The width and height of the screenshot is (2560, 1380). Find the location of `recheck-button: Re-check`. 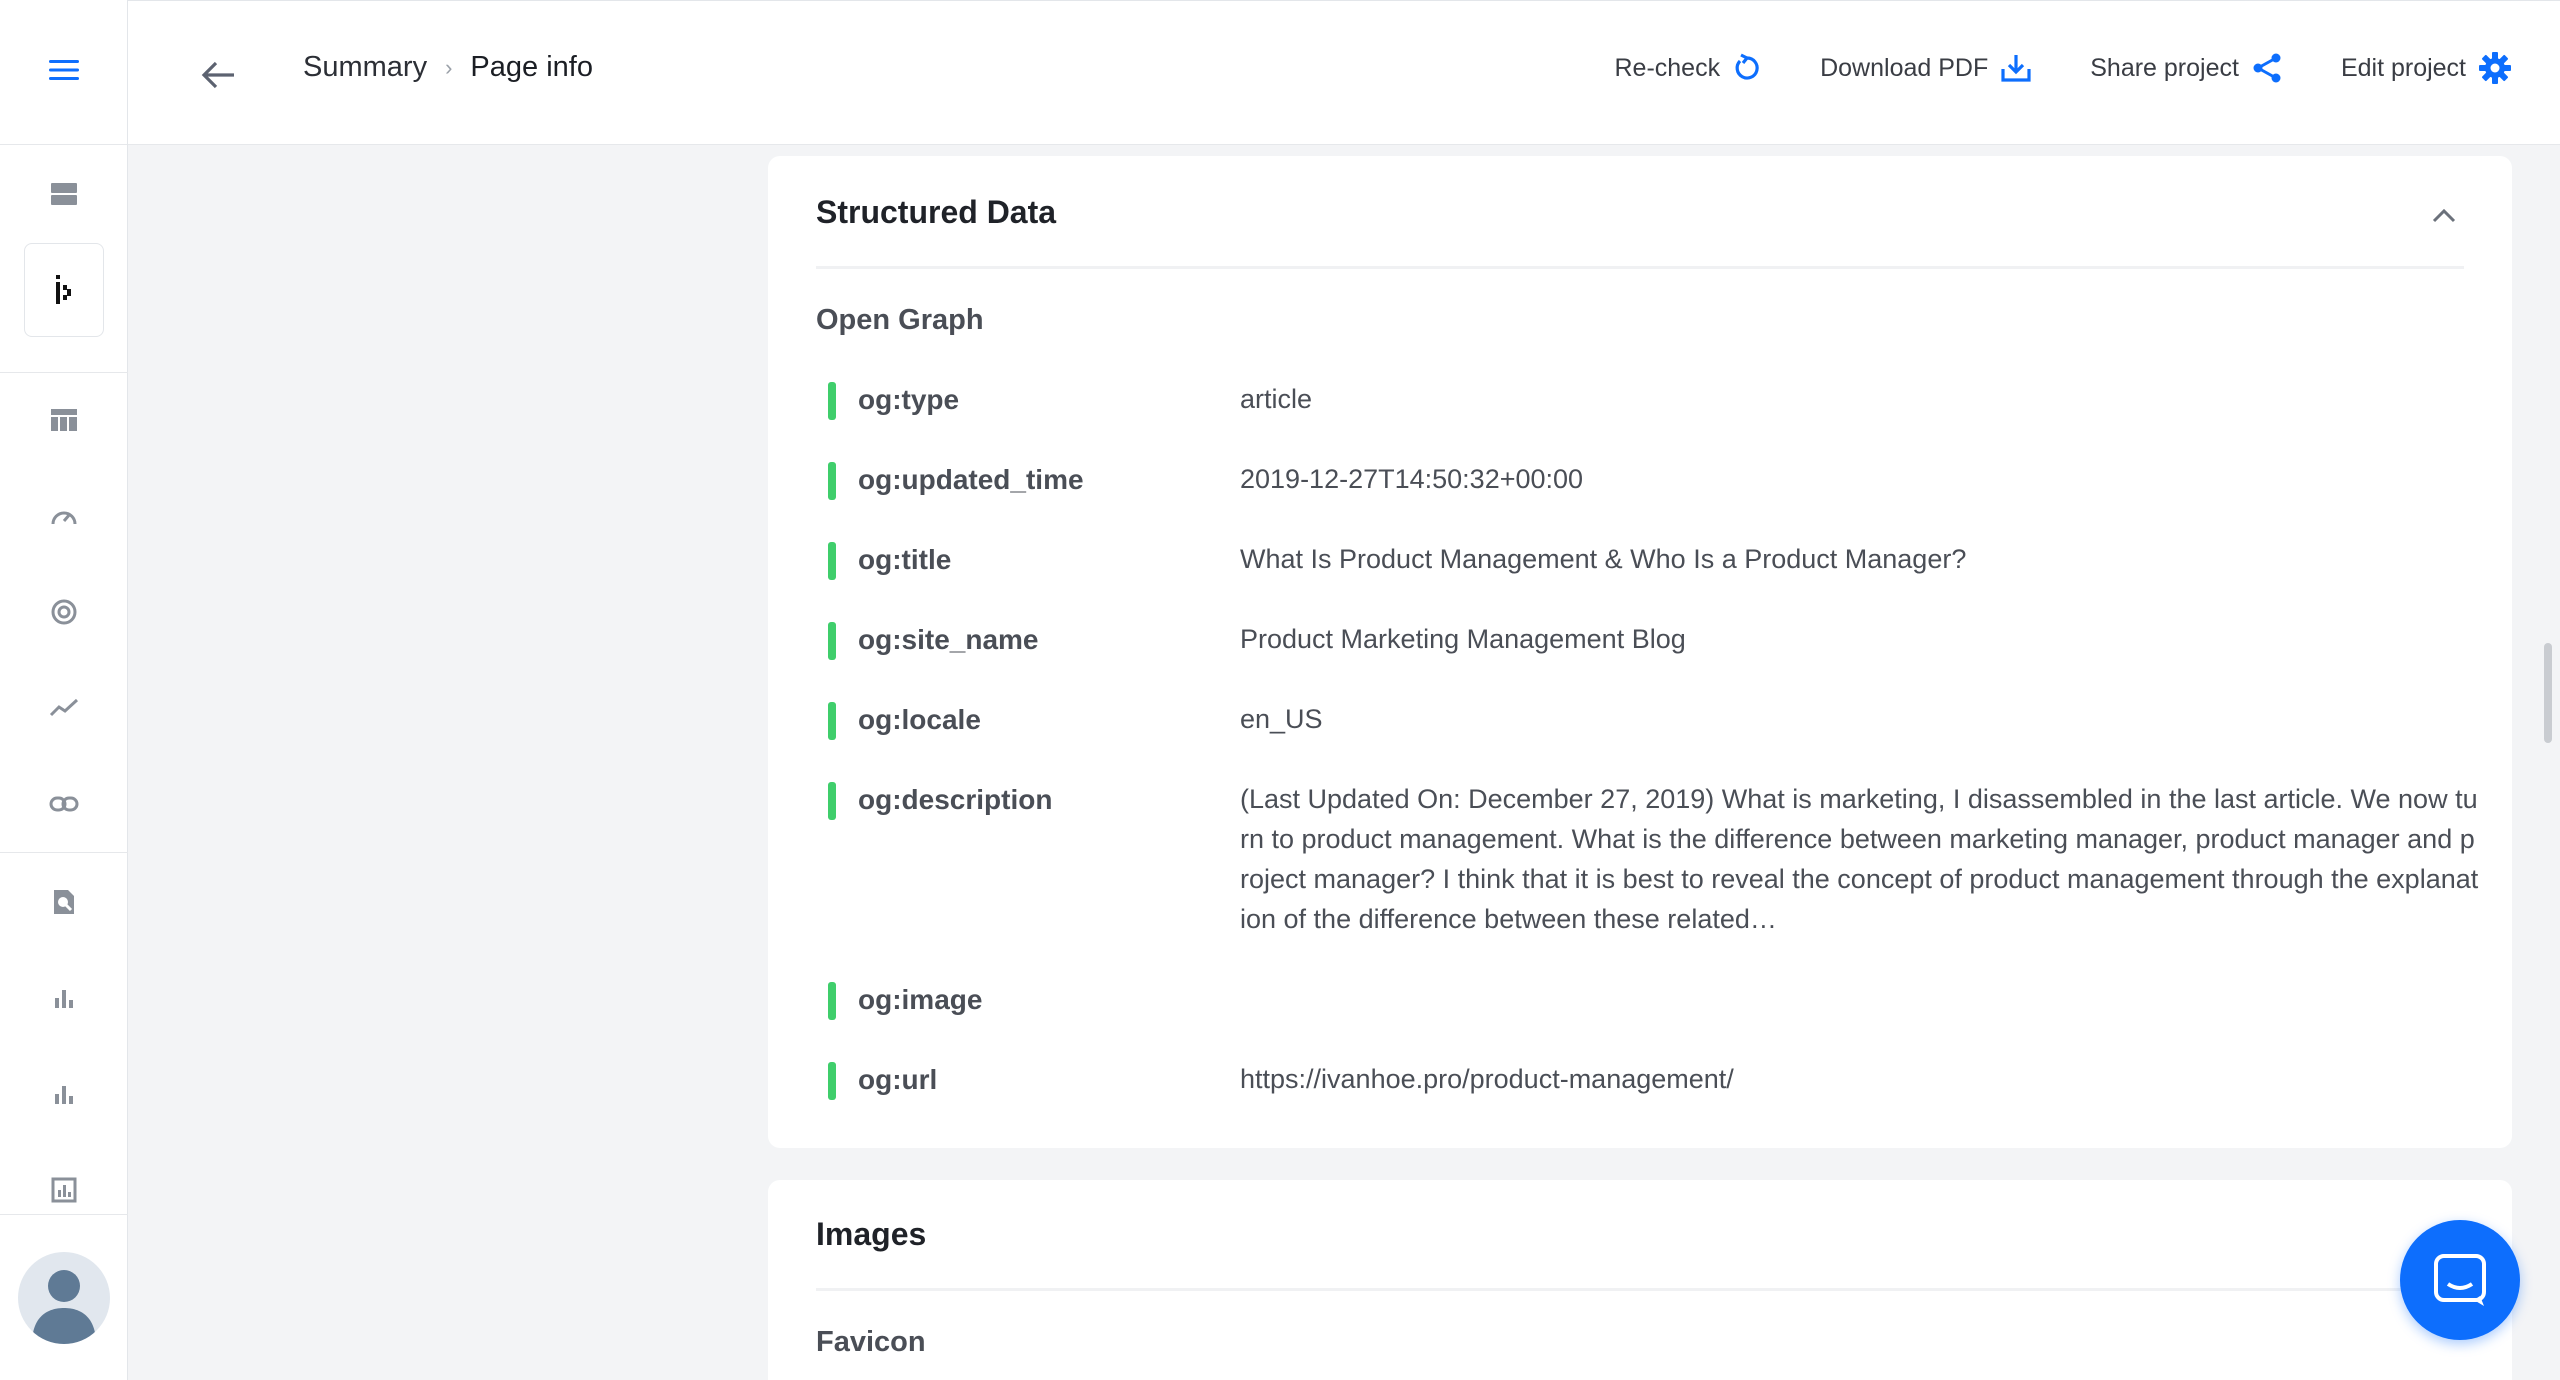

recheck-button: Re-check is located at coordinates (1689, 68).